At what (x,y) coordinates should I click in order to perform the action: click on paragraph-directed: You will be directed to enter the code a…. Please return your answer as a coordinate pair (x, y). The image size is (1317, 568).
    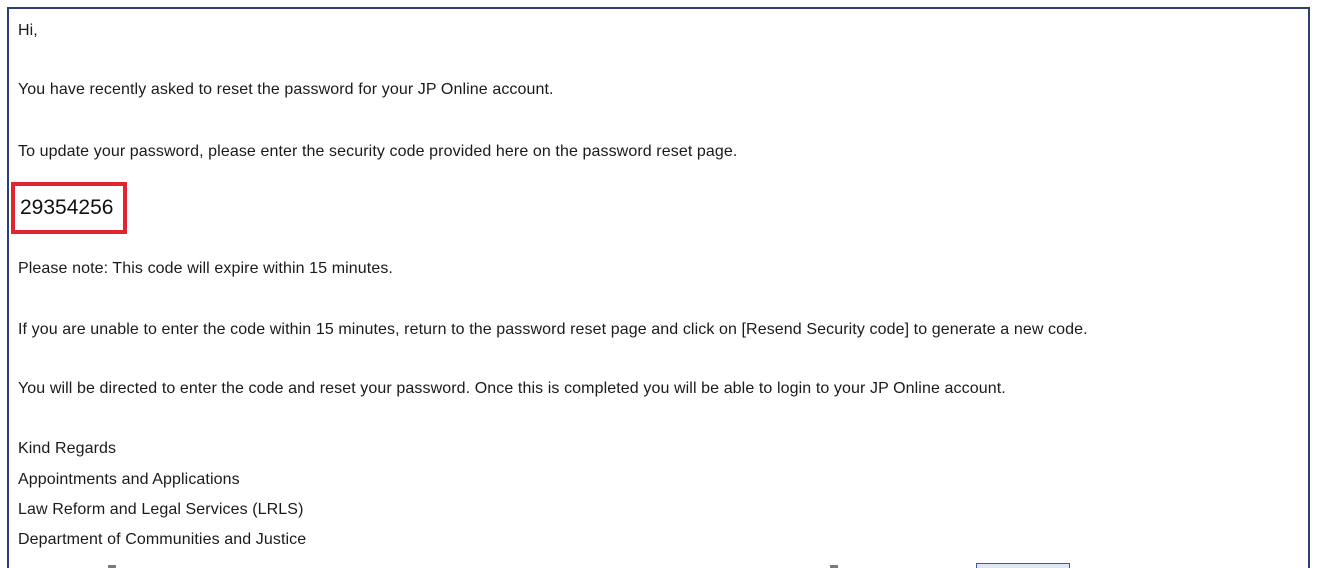
    Looking at the image, I should click on (512, 388).